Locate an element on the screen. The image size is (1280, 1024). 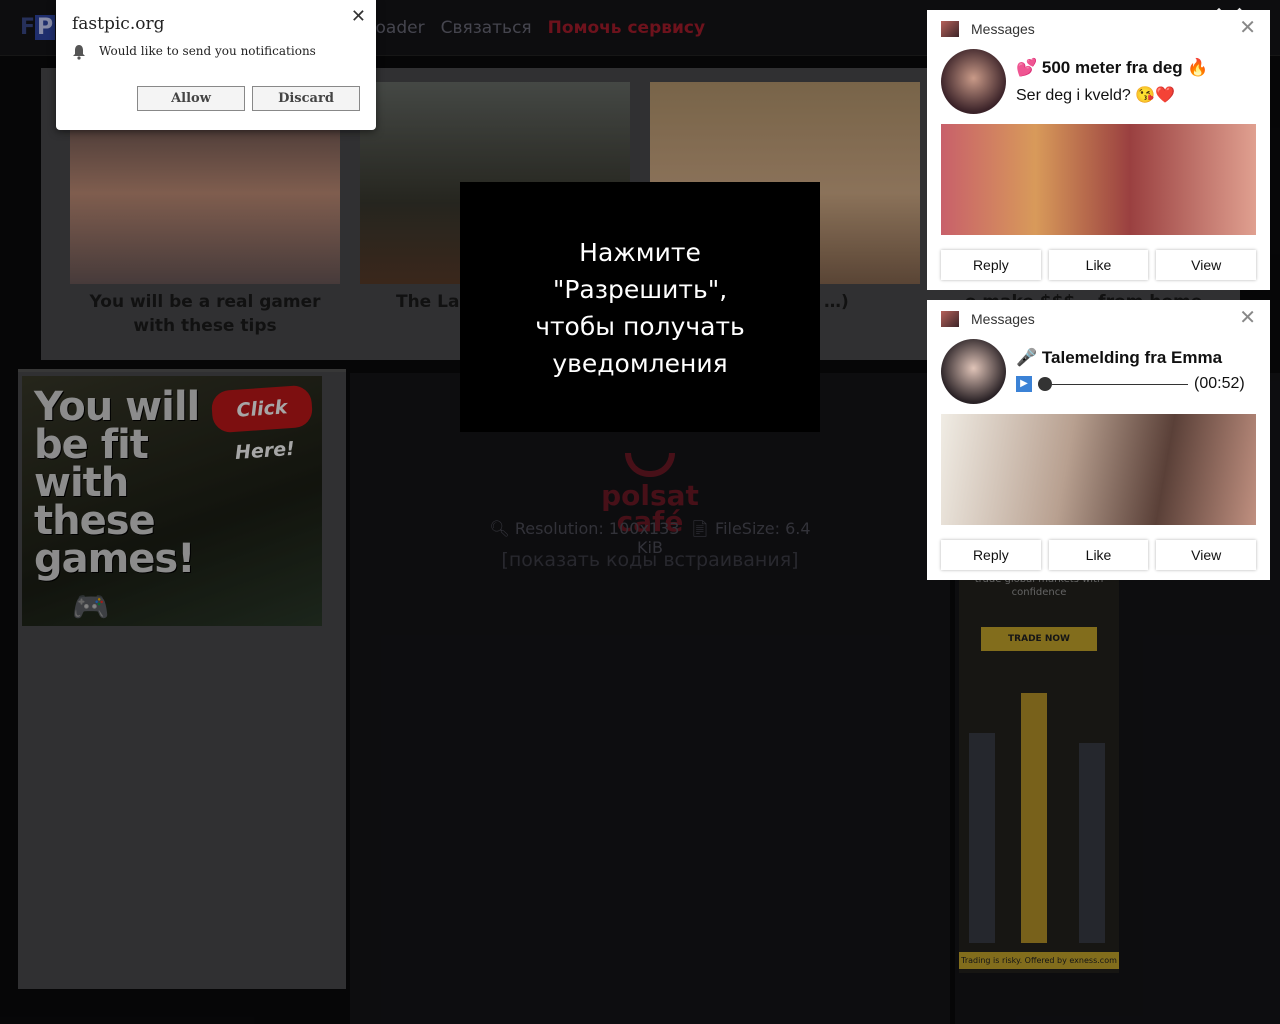
prompt-message: Would like to send you notifications is located at coordinates (207, 51).